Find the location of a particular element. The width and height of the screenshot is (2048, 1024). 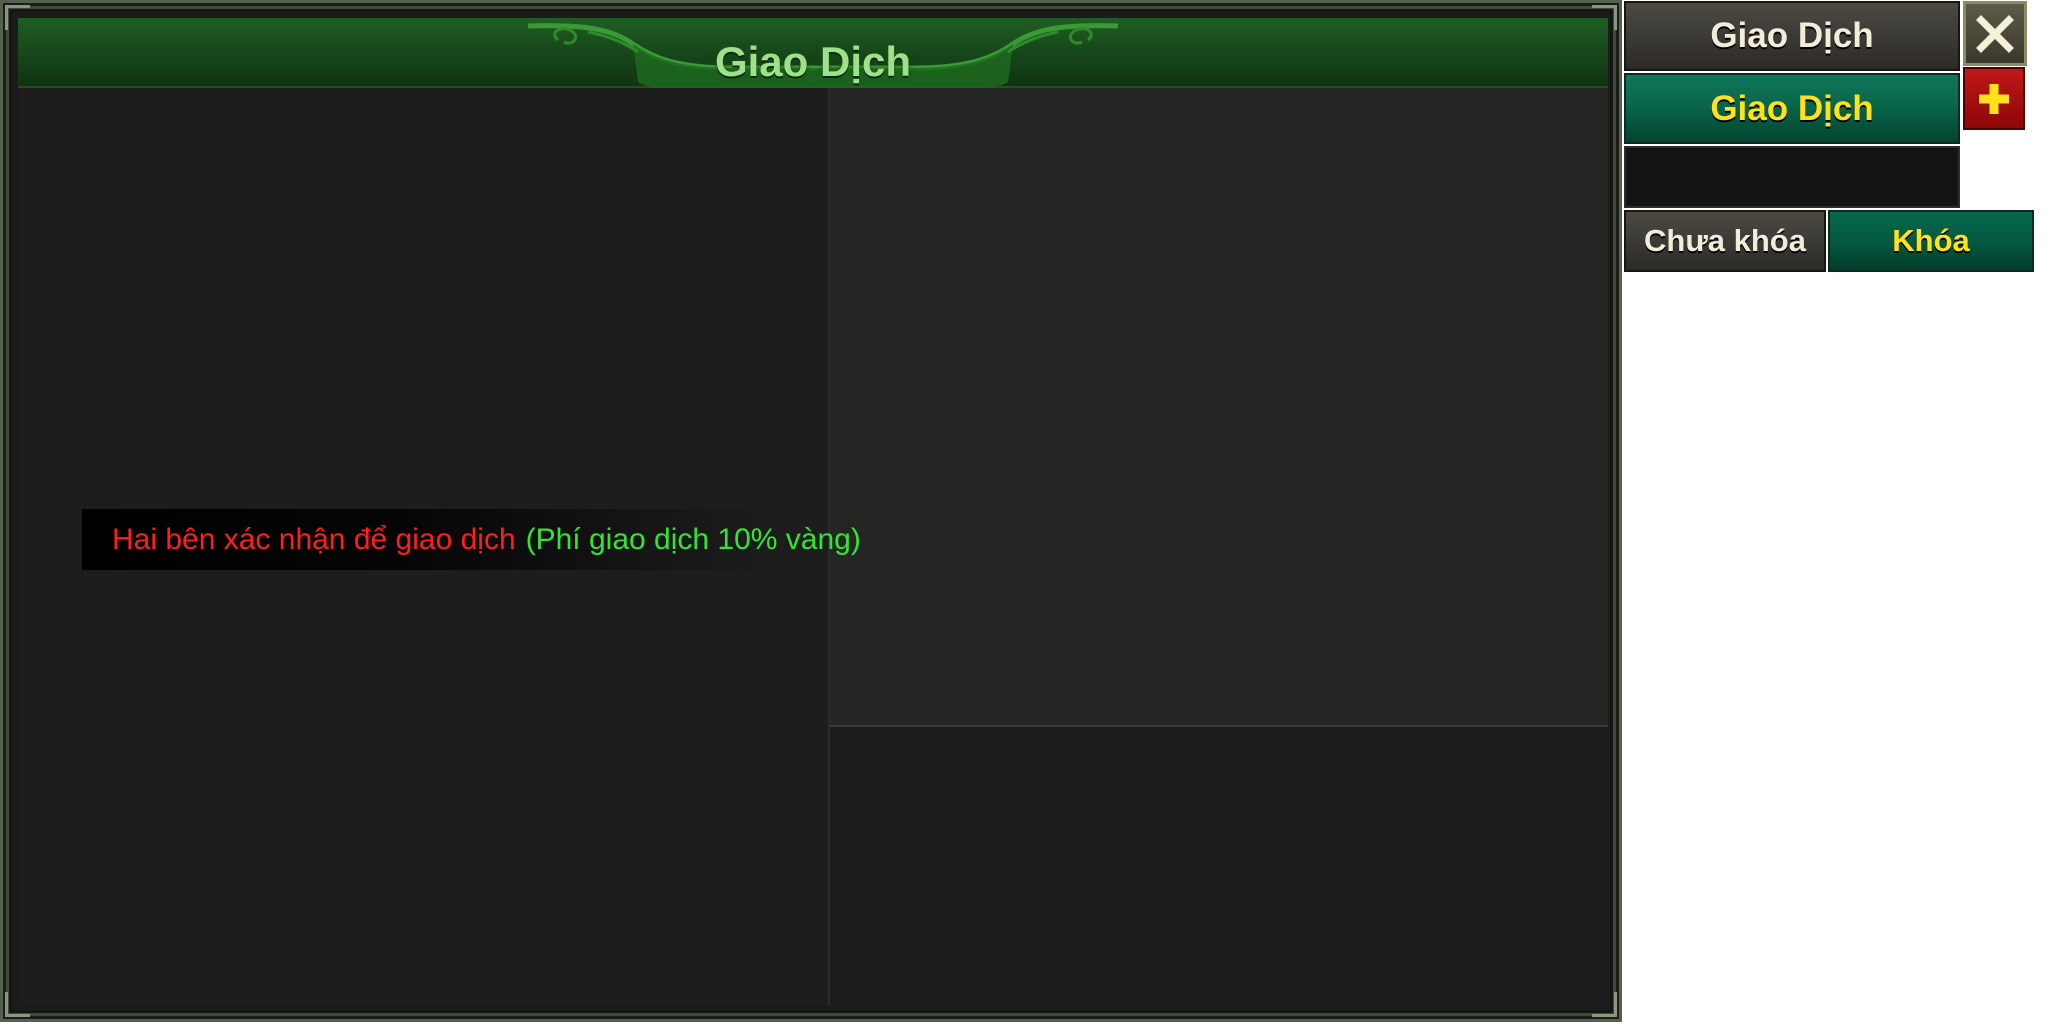

unlock-status-label: Chưa khóa is located at coordinates (1725, 240).